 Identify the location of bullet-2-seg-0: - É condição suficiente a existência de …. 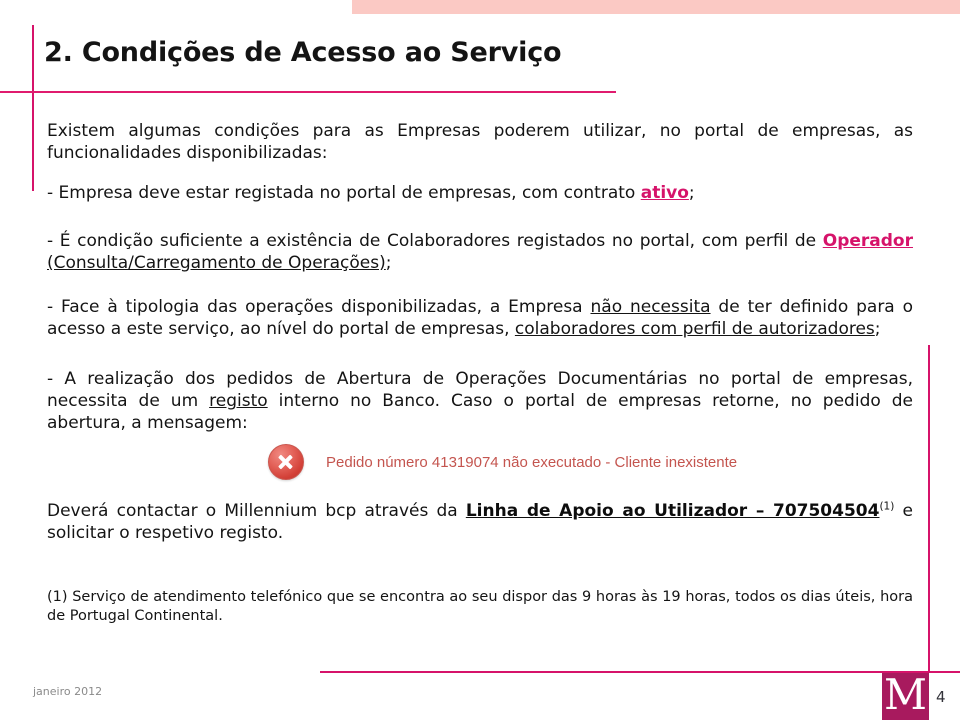
(435, 241).